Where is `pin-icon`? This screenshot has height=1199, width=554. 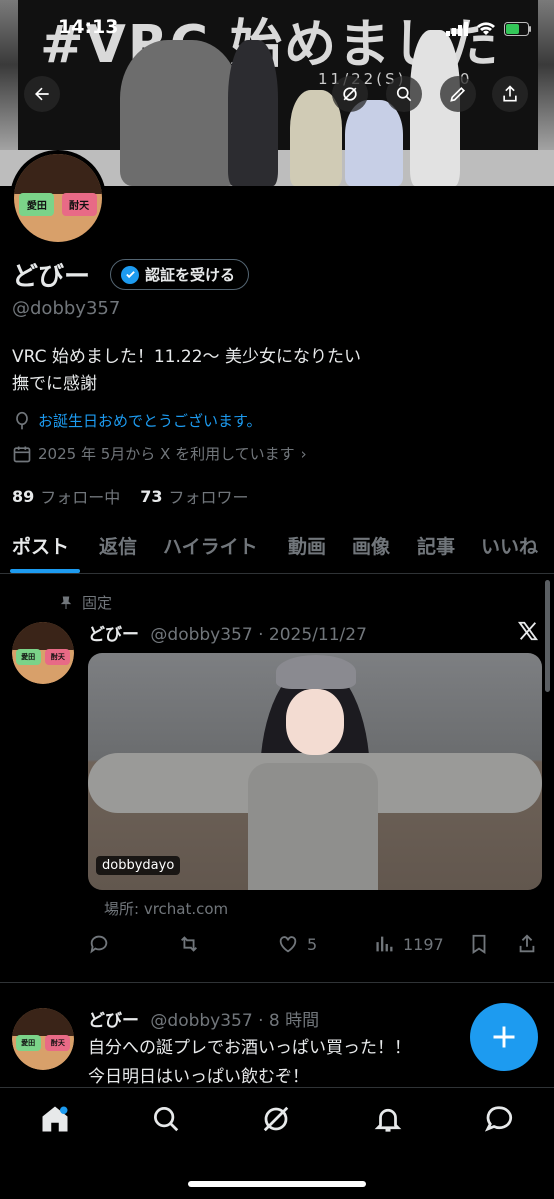 pin-icon is located at coordinates (66, 602).